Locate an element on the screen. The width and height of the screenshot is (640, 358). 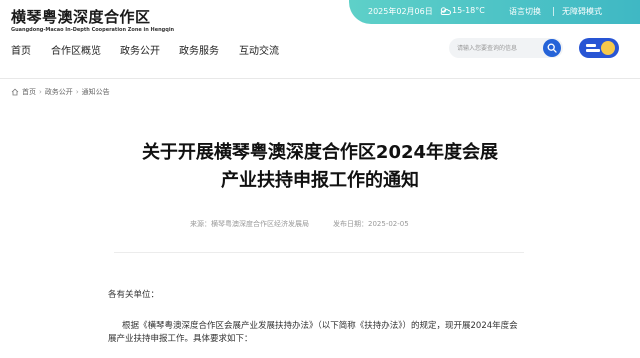
toggle-knob is located at coordinates (608, 48).